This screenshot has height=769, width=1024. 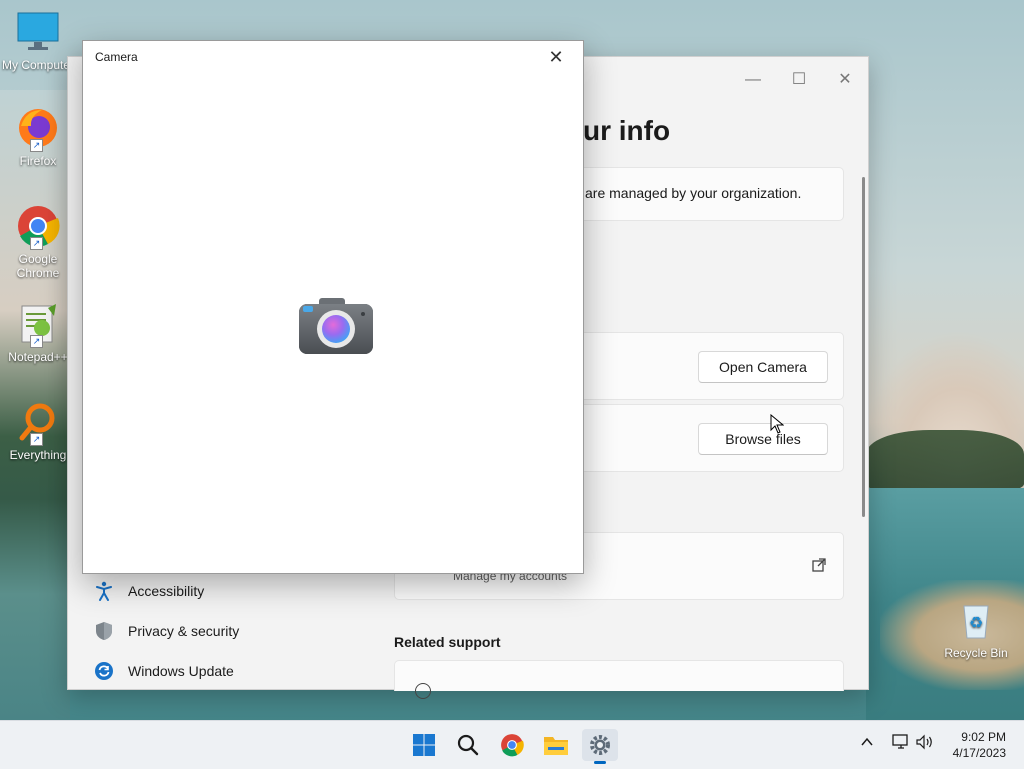 I want to click on desktop-icon-recycle-bin: ♻ Recycle Bin, so click(x=976, y=629).